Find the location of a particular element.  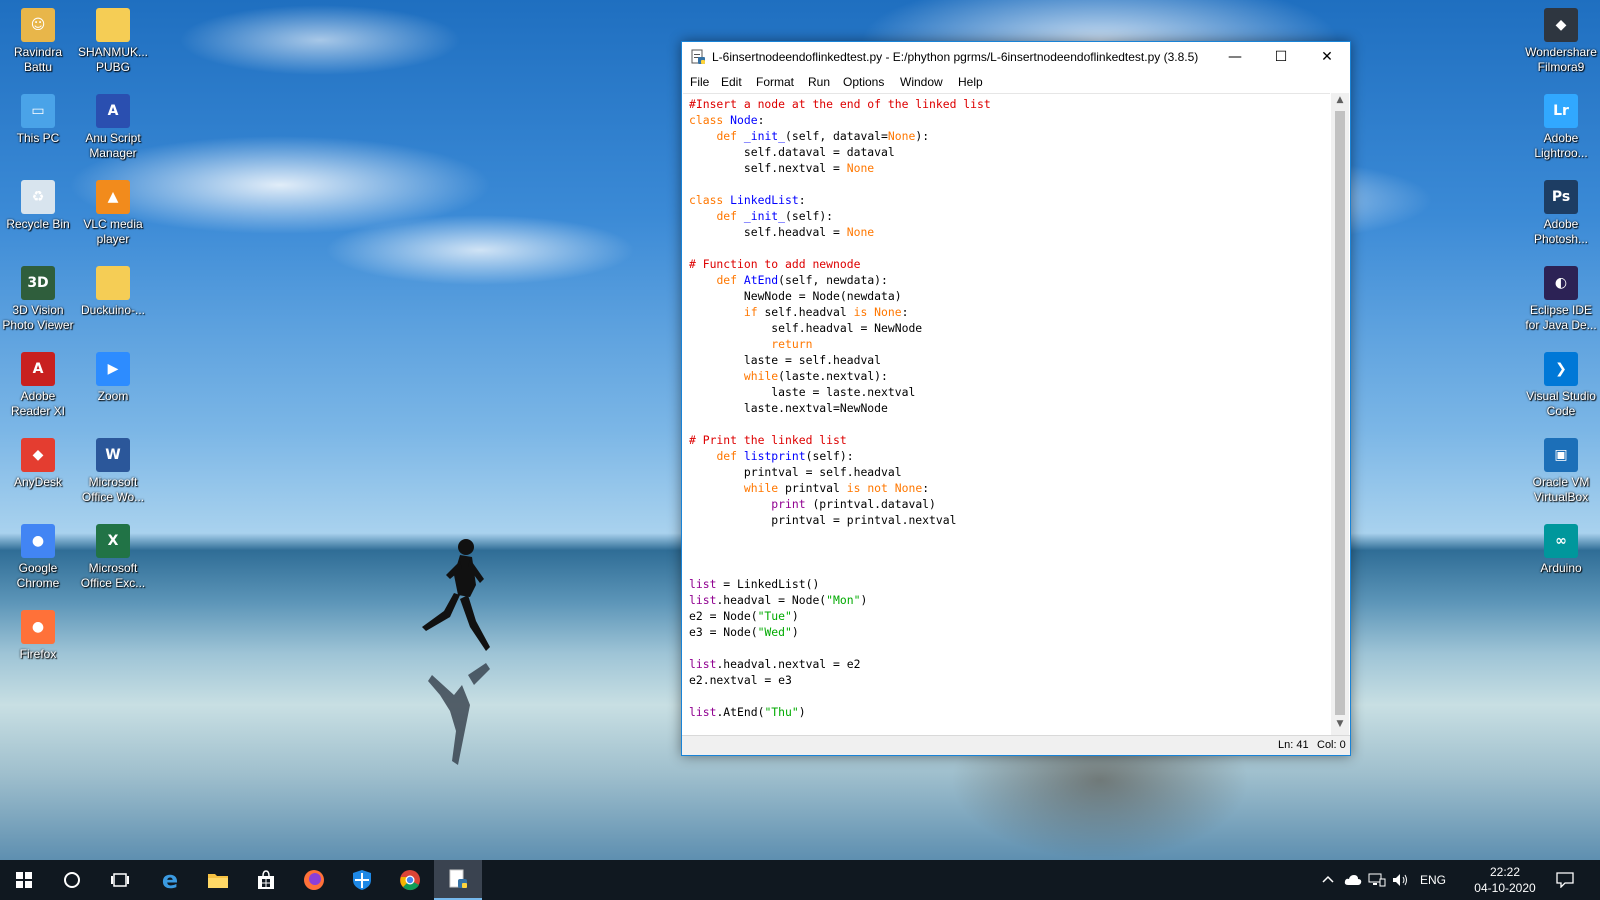

code-token: while is located at coordinates (761, 376).